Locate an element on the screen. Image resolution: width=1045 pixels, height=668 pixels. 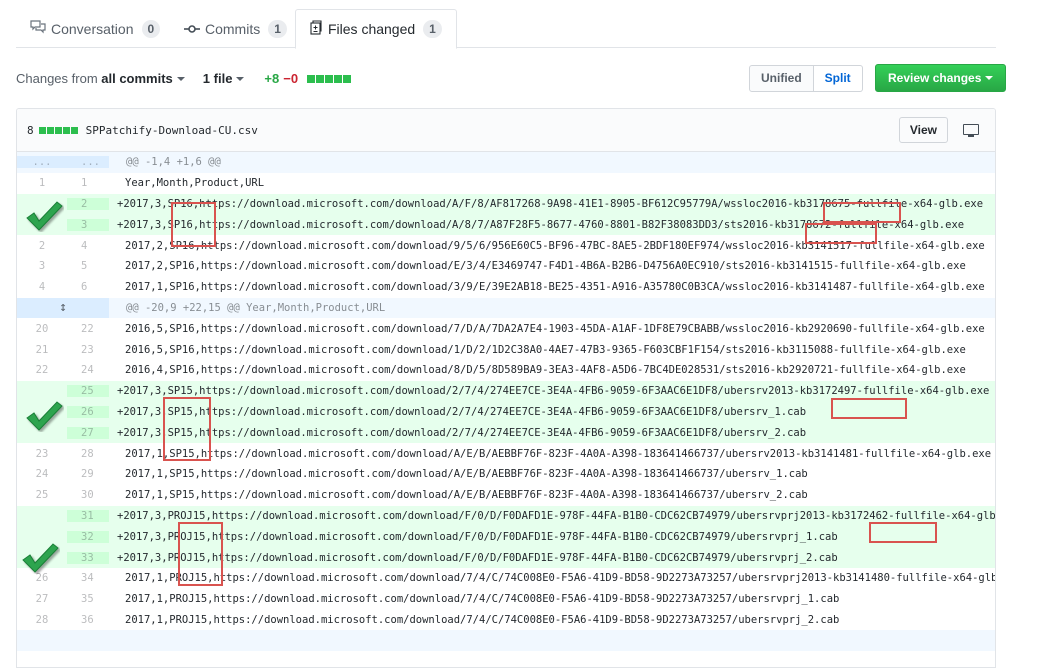
hunk-header-text: @@ -1,4 +1,6 @@ is located at coordinates (173, 162).